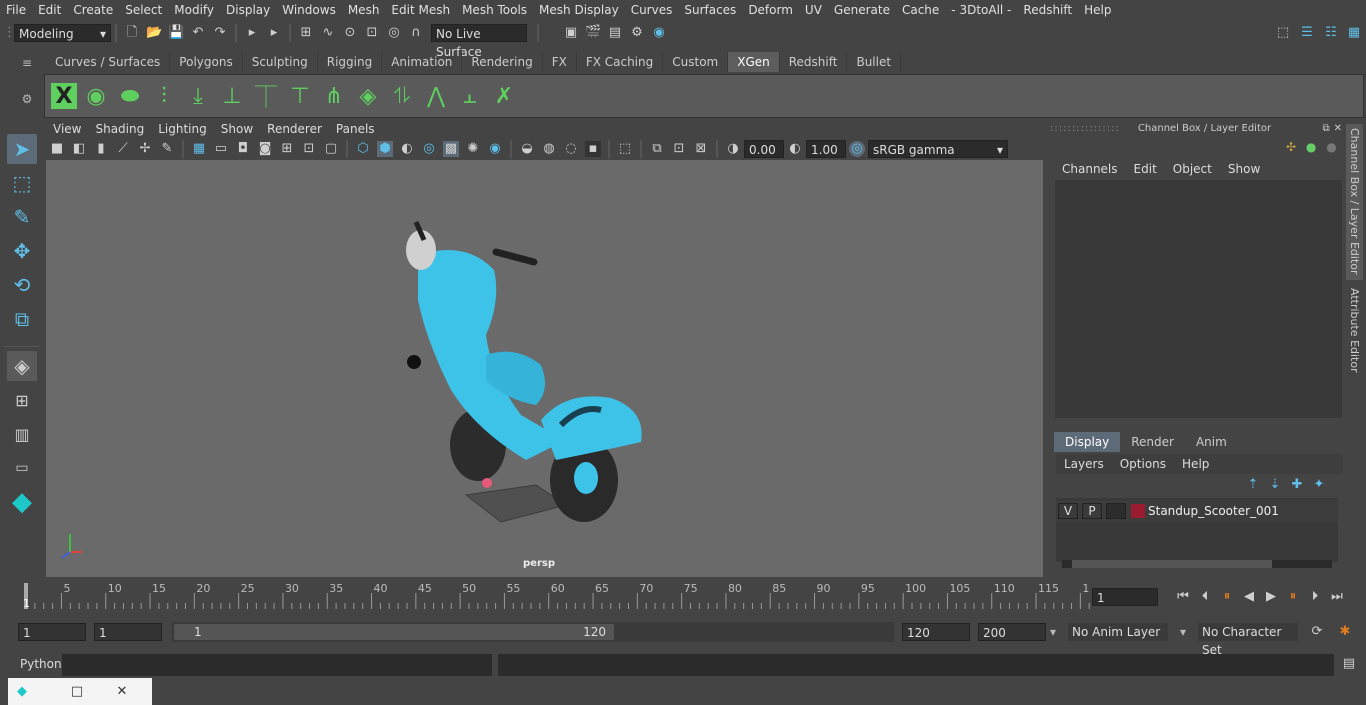 The height and width of the screenshot is (705, 1366). Describe the element at coordinates (57, 149) in the screenshot. I see `camera-icon: ■` at that location.